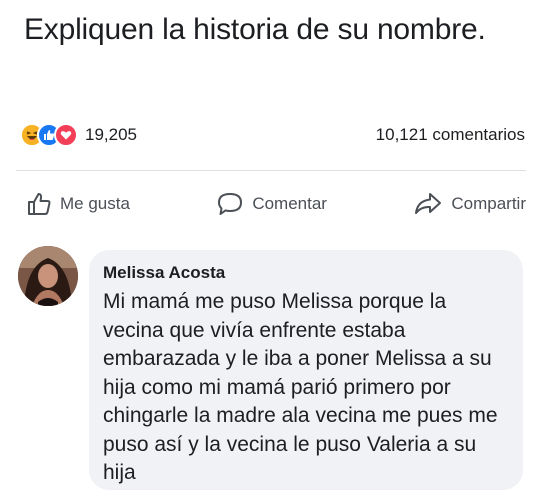  What do you see at coordinates (289, 203) in the screenshot?
I see `comment-label: Comentar` at bounding box center [289, 203].